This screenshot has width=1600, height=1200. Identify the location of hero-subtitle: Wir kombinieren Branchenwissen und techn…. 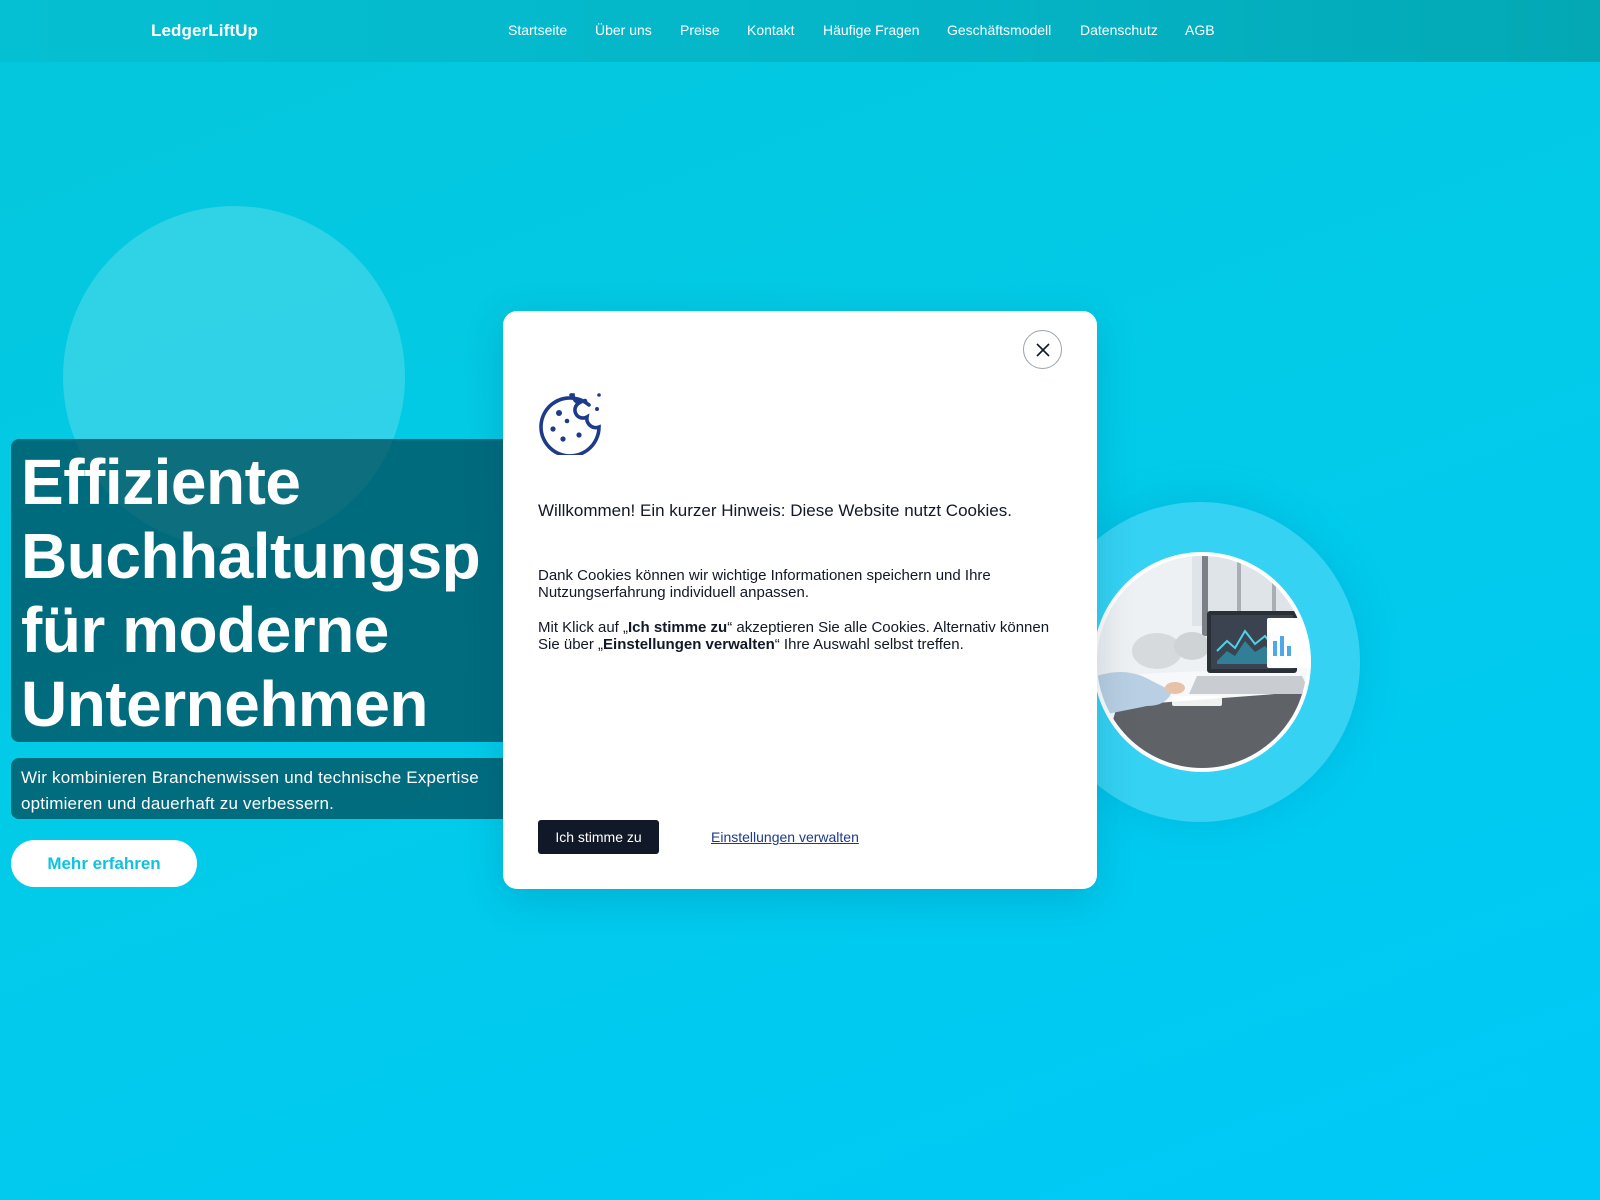
(276, 791).